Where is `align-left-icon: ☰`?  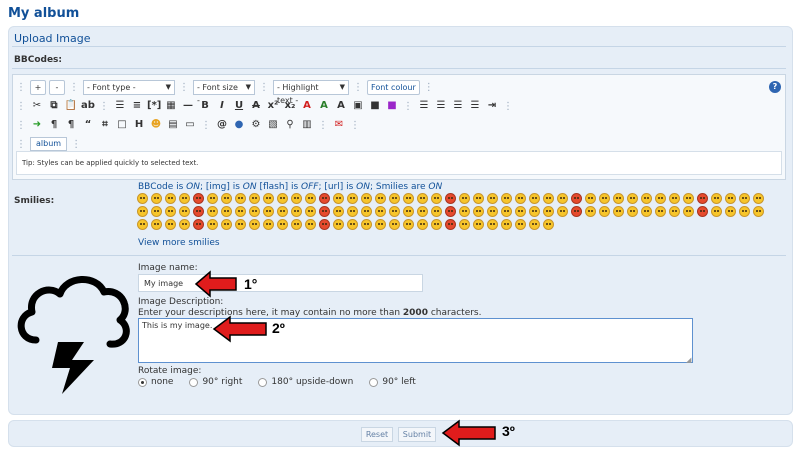 align-left-icon: ☰ is located at coordinates (424, 106).